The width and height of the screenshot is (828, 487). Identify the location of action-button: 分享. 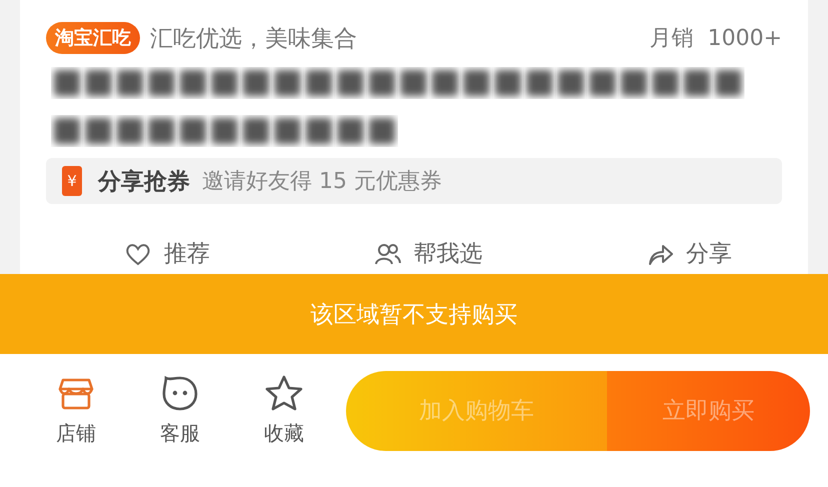
(689, 253).